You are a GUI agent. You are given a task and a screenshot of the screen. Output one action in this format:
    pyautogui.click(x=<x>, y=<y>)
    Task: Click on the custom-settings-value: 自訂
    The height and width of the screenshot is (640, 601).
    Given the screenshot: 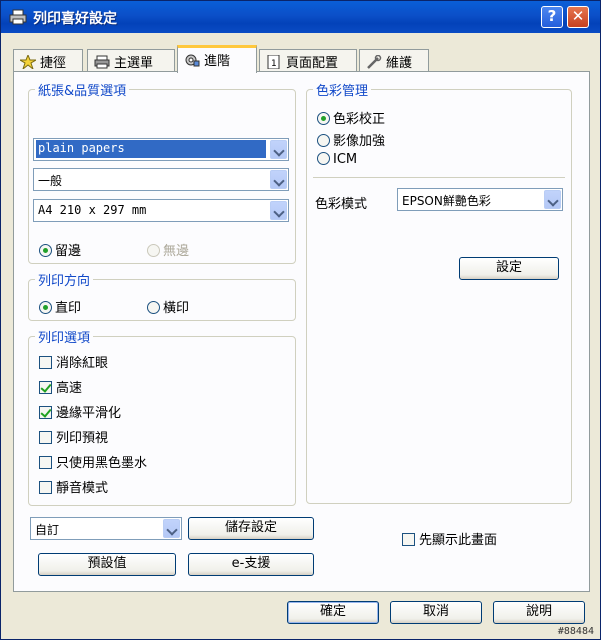 What is the action you would take?
    pyautogui.click(x=47, y=530)
    